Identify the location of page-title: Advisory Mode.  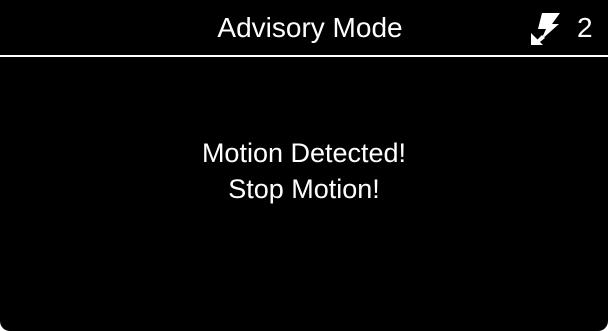
(310, 27).